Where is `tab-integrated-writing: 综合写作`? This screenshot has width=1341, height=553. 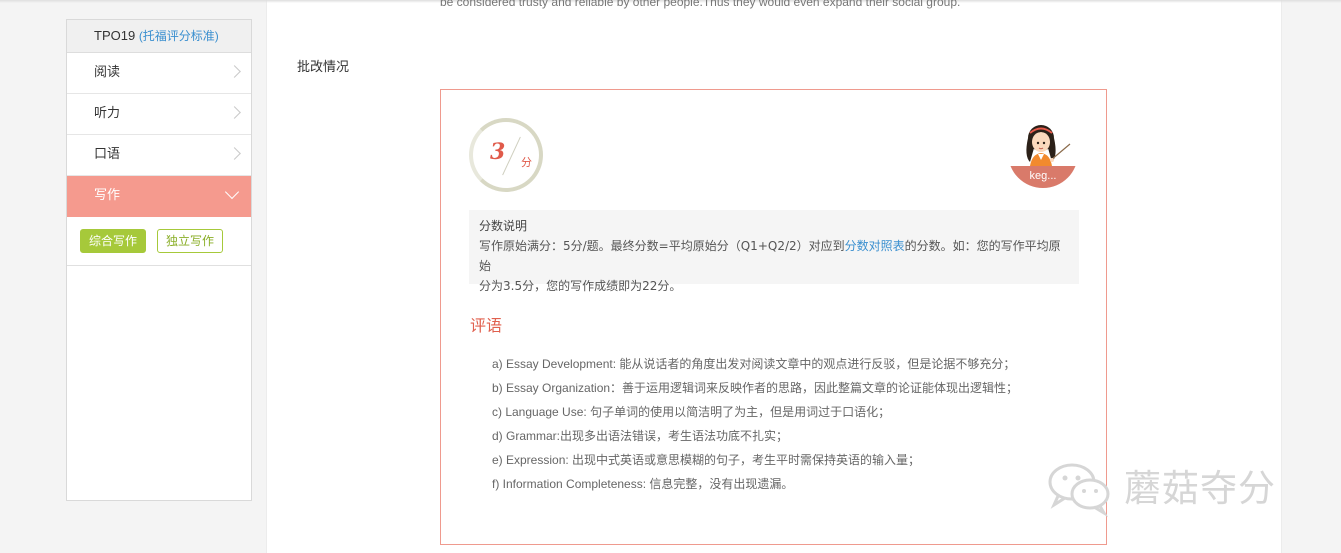
tab-integrated-writing: 综合写作 is located at coordinates (113, 241).